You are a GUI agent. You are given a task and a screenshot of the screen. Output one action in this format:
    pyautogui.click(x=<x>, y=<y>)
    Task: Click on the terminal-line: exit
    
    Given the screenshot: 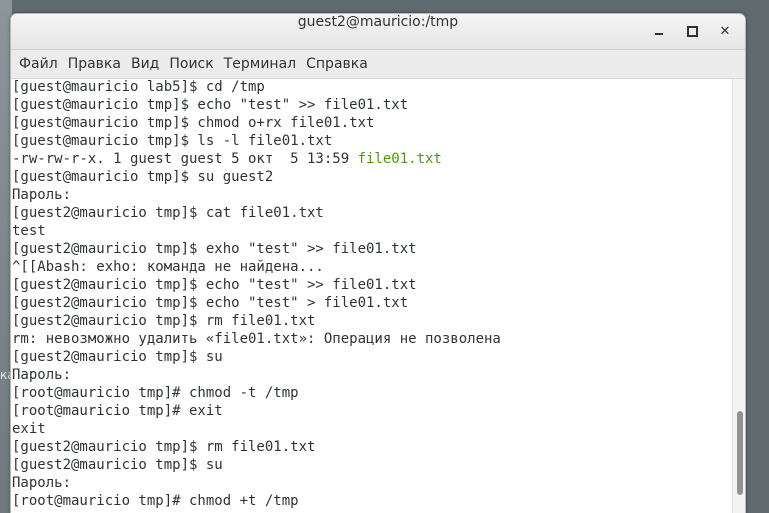 What is the action you would take?
    pyautogui.click(x=29, y=429)
    